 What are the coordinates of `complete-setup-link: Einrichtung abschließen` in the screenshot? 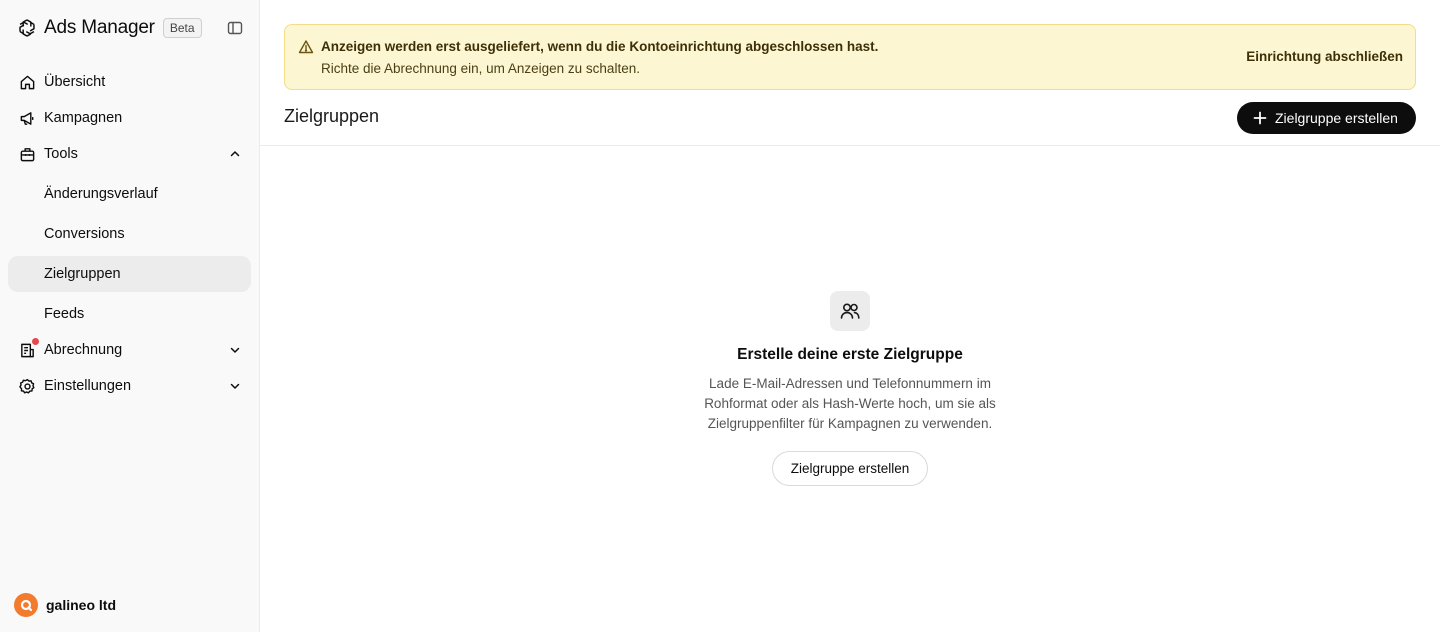 It's located at (1324, 56).